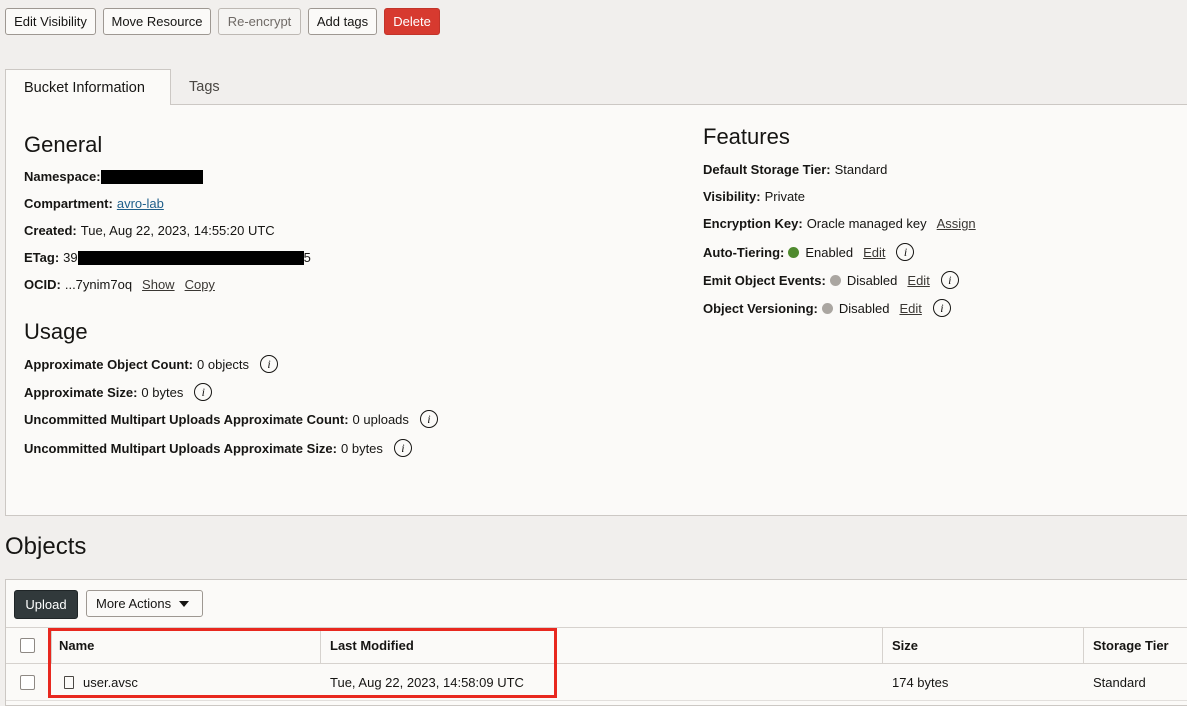 This screenshot has width=1187, height=706. What do you see at coordinates (866, 223) in the screenshot?
I see `encryption-key-value: Oracle managed key` at bounding box center [866, 223].